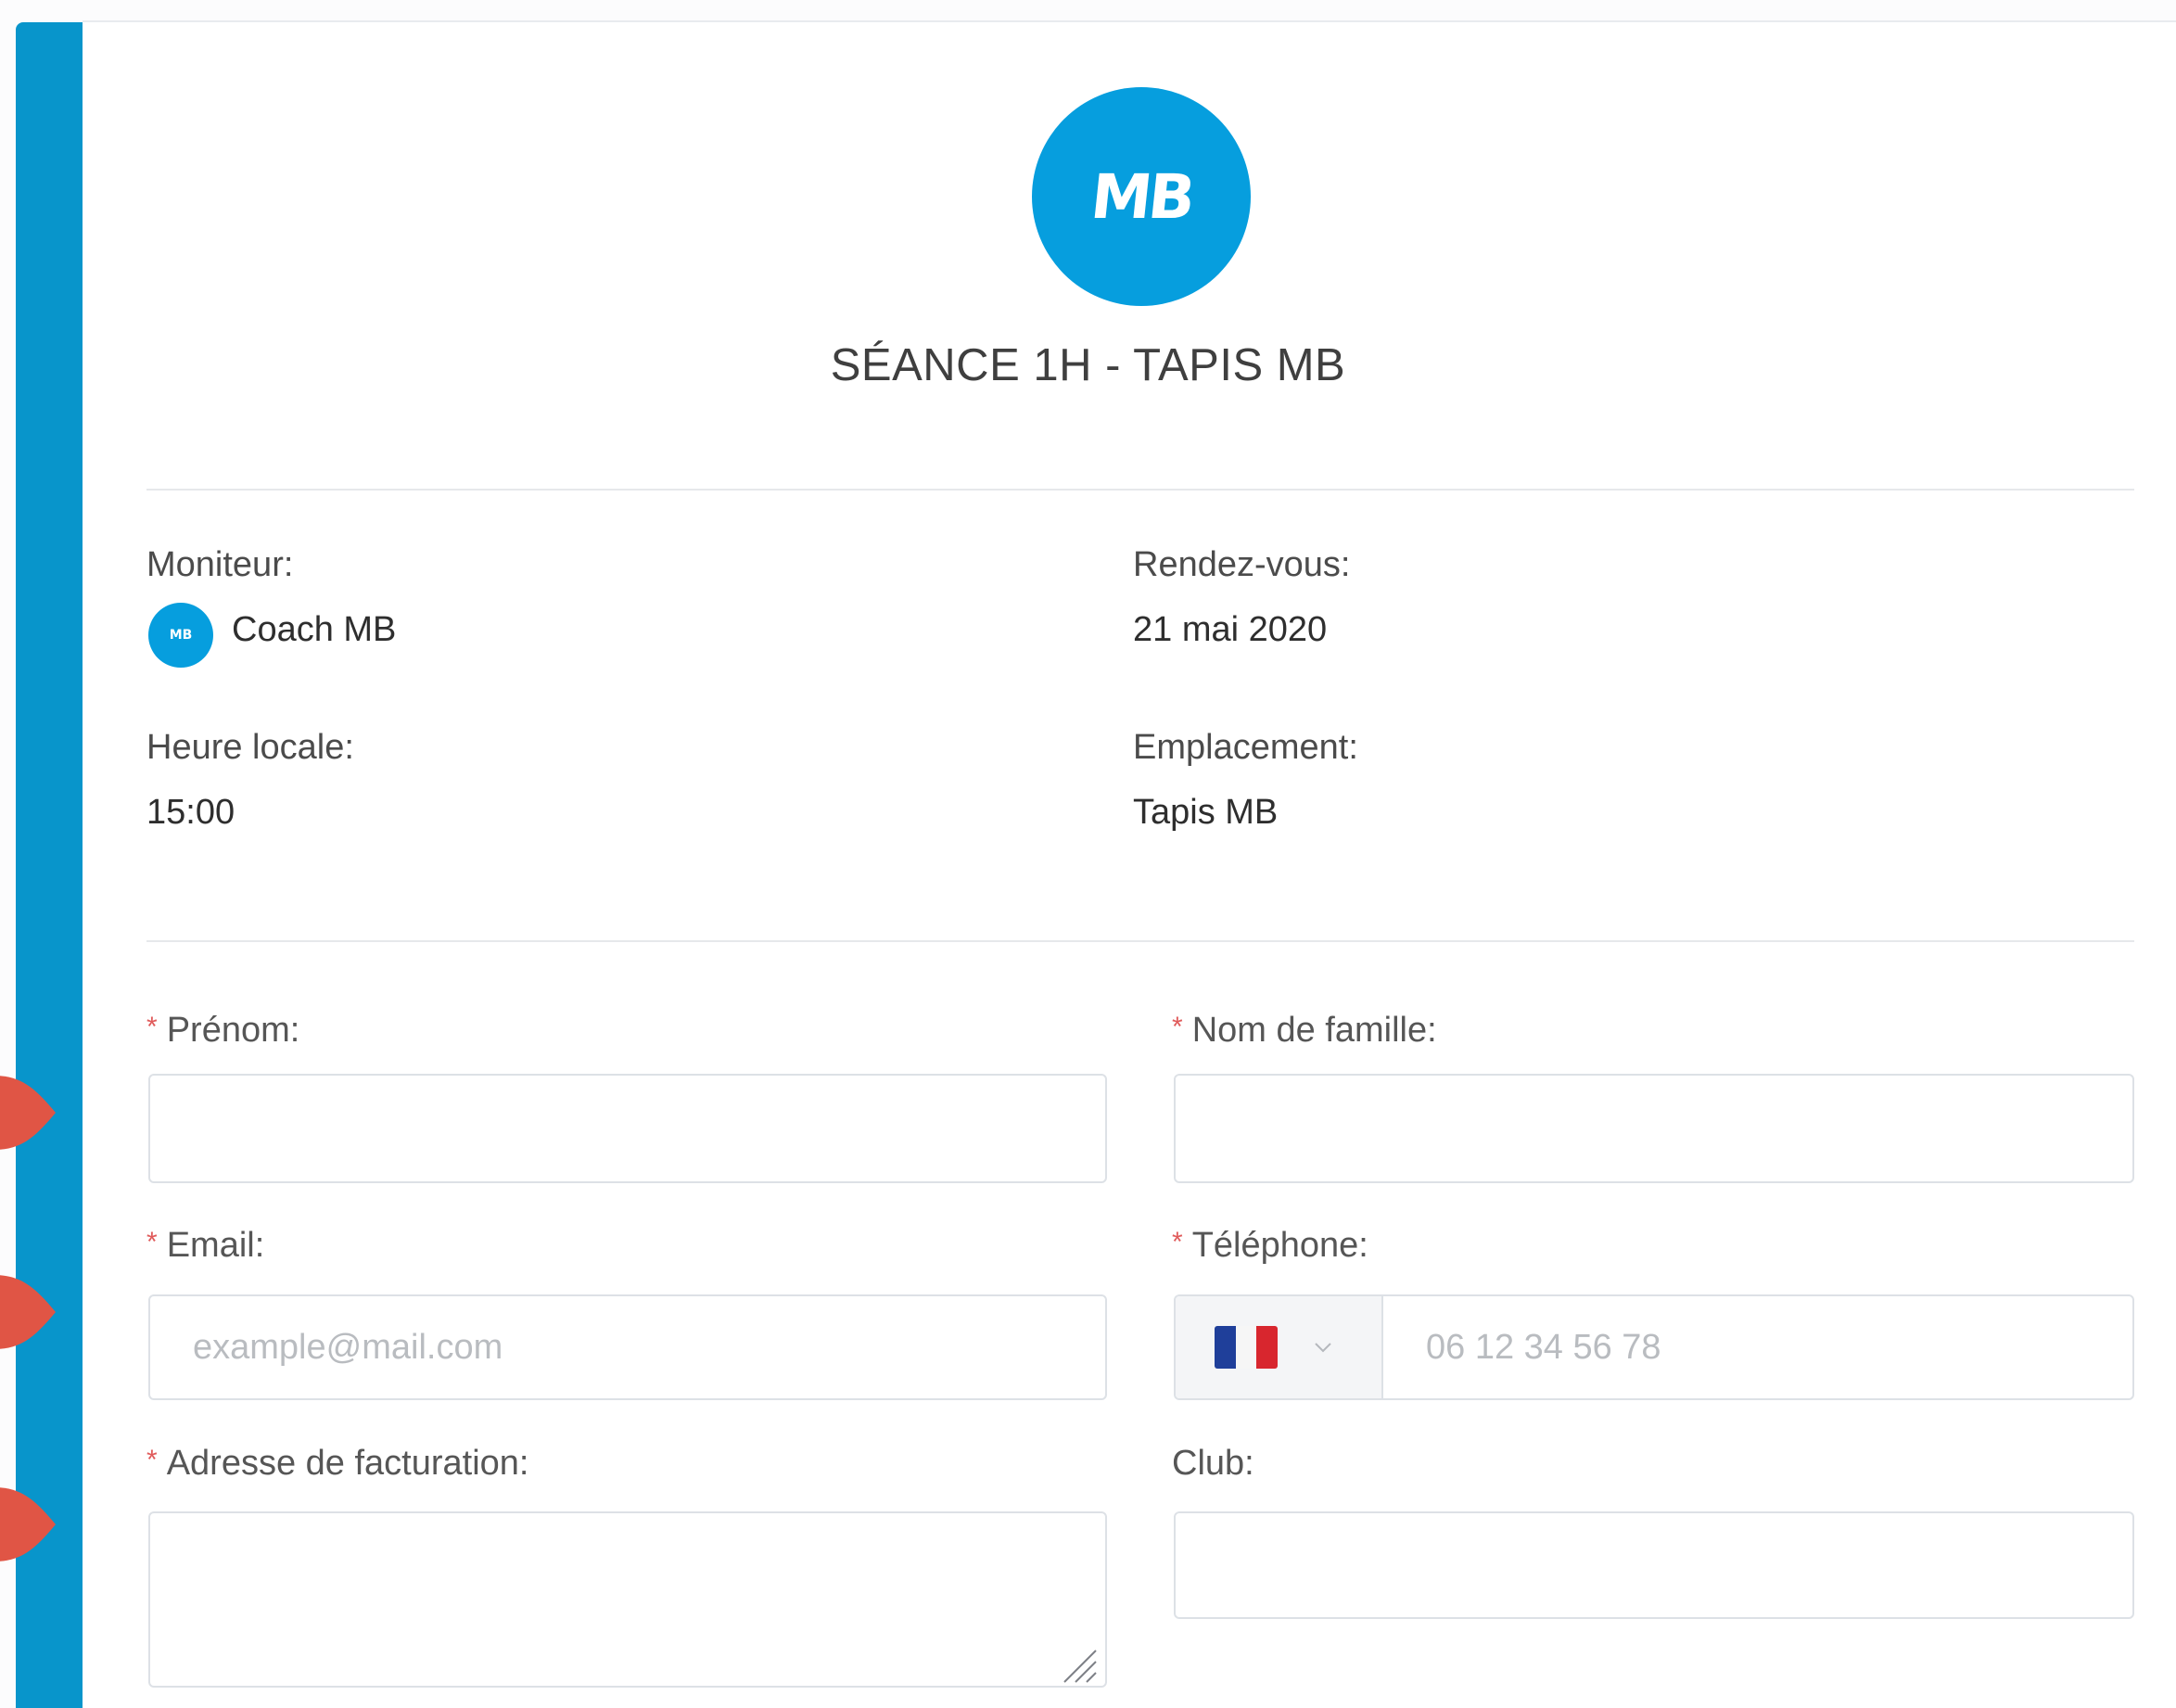 The height and width of the screenshot is (1708, 2176). I want to click on instructor-name: Coach MB, so click(314, 629).